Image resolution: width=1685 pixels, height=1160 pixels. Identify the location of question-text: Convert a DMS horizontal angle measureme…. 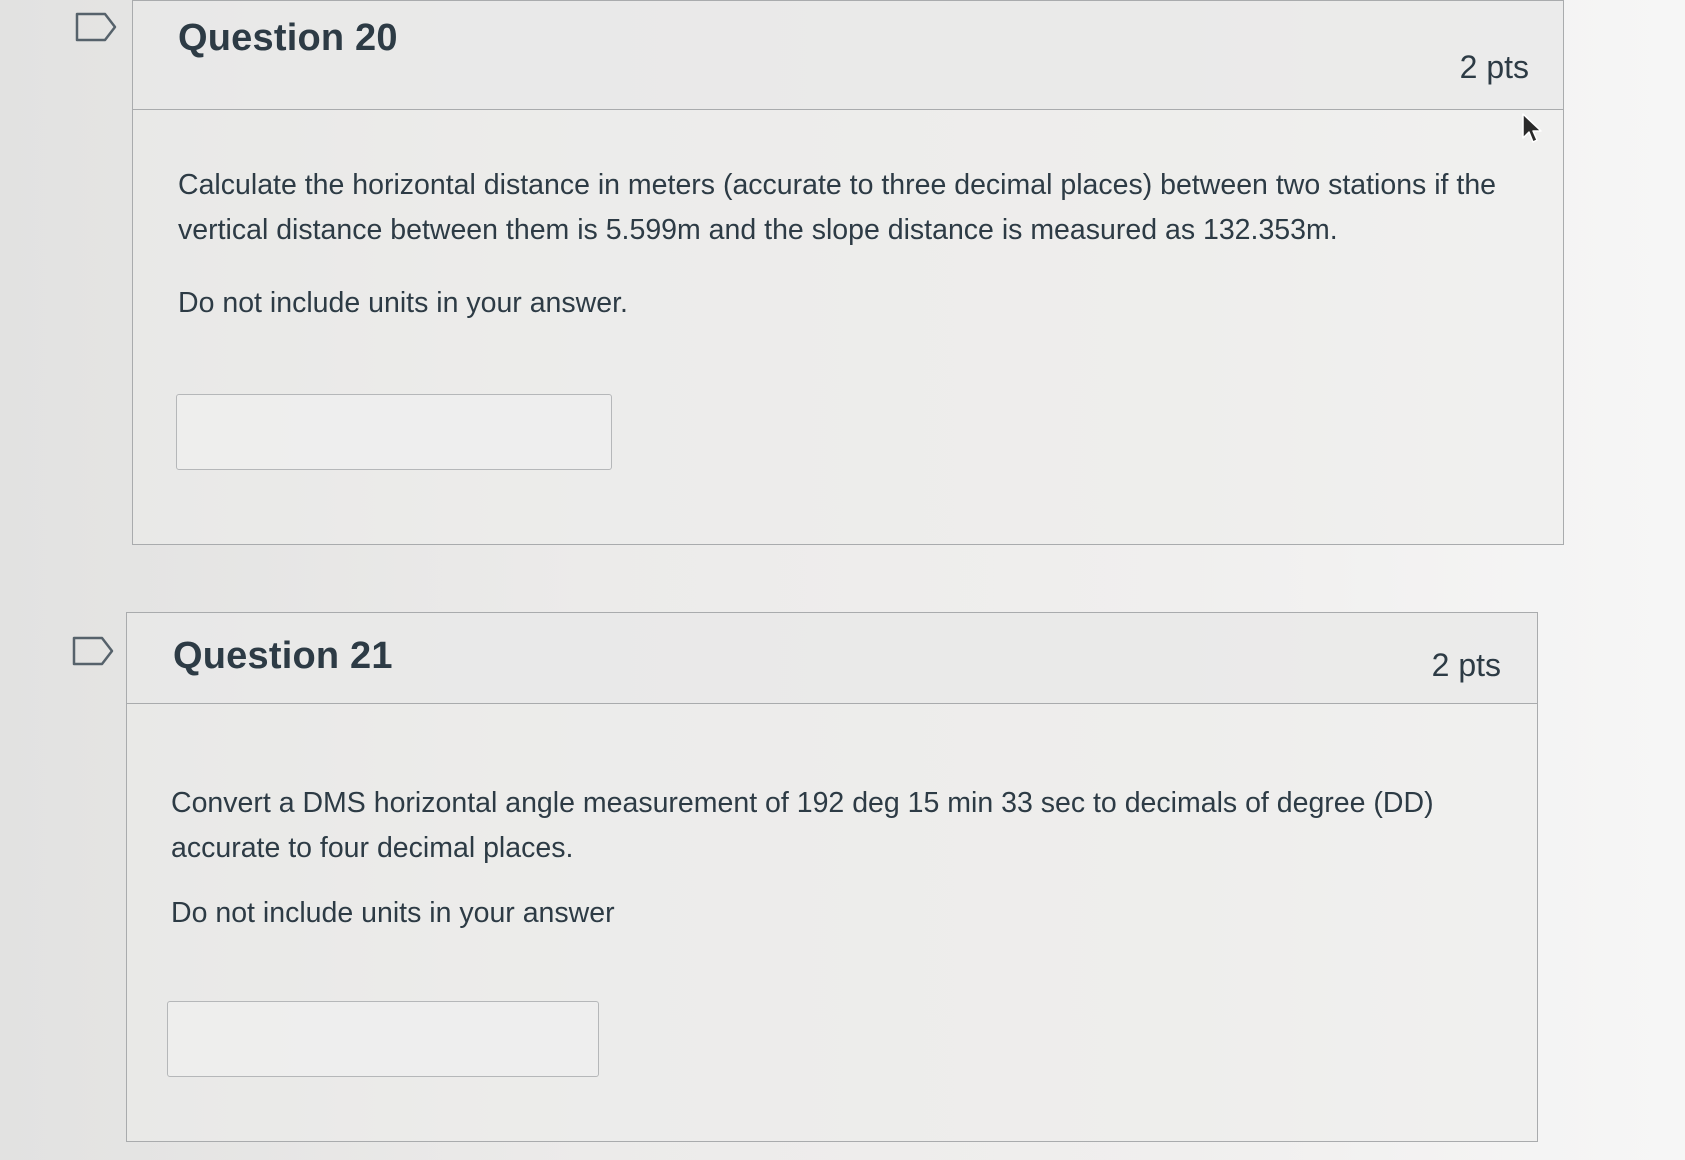
(802, 825).